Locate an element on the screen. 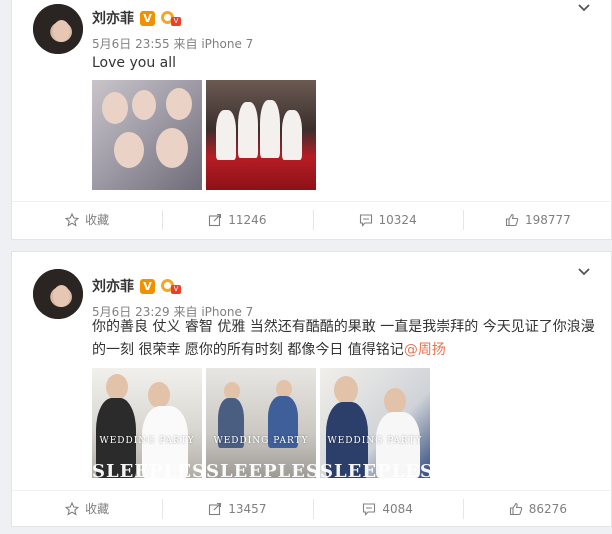 This screenshot has width=612, height=534. post-text: Love you all is located at coordinates (347, 63).